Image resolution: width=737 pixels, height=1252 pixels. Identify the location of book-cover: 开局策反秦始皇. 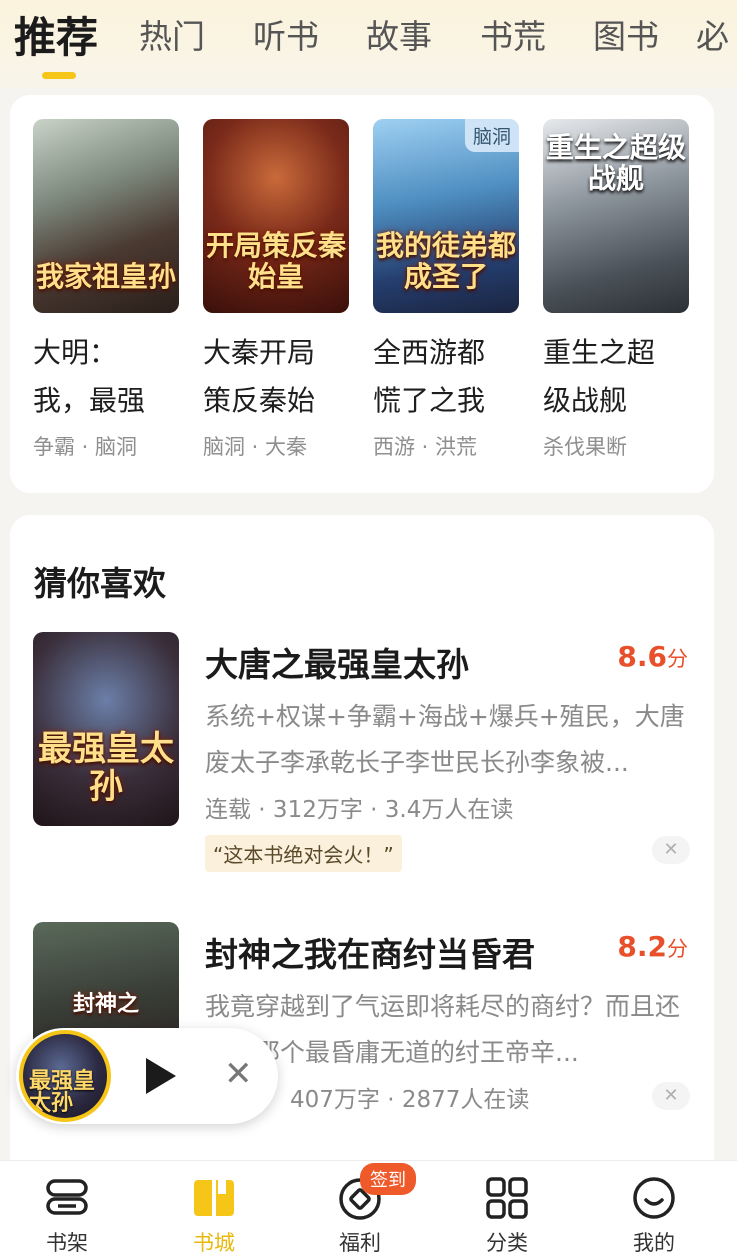
(276, 216).